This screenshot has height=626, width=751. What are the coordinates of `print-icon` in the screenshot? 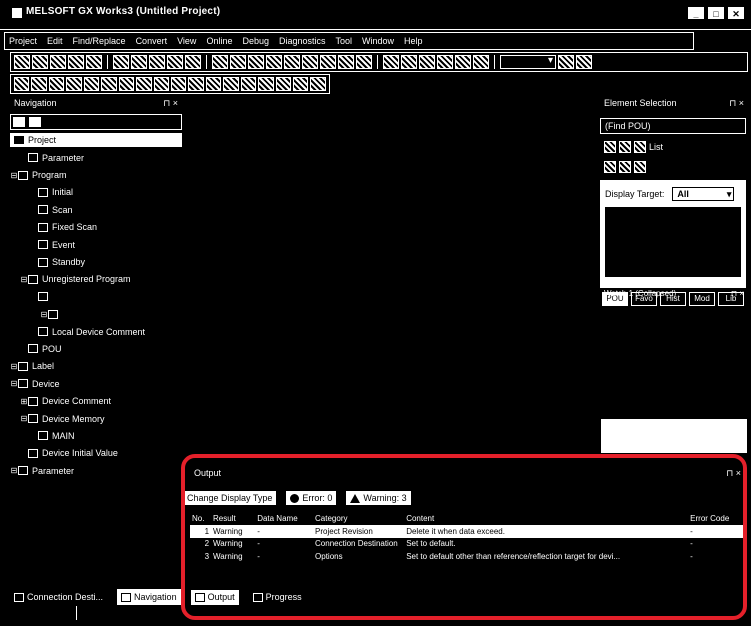 It's located at (76, 62).